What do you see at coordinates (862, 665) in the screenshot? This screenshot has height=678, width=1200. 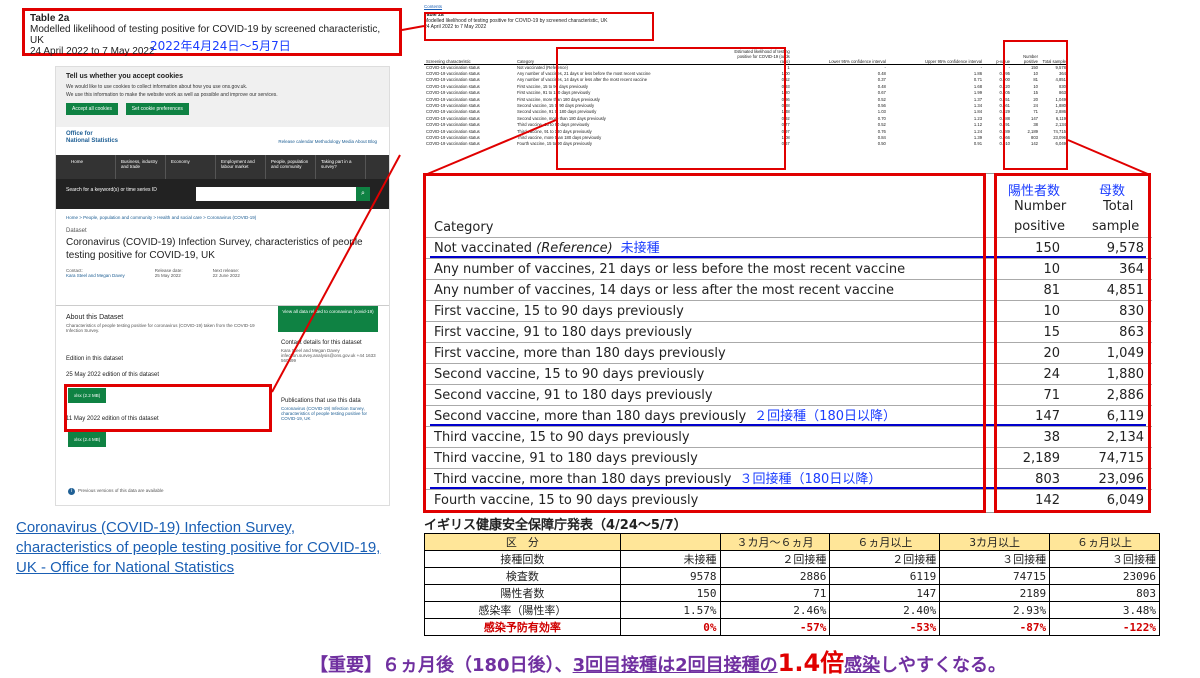 I see `conclusion-part-4: 感染` at bounding box center [862, 665].